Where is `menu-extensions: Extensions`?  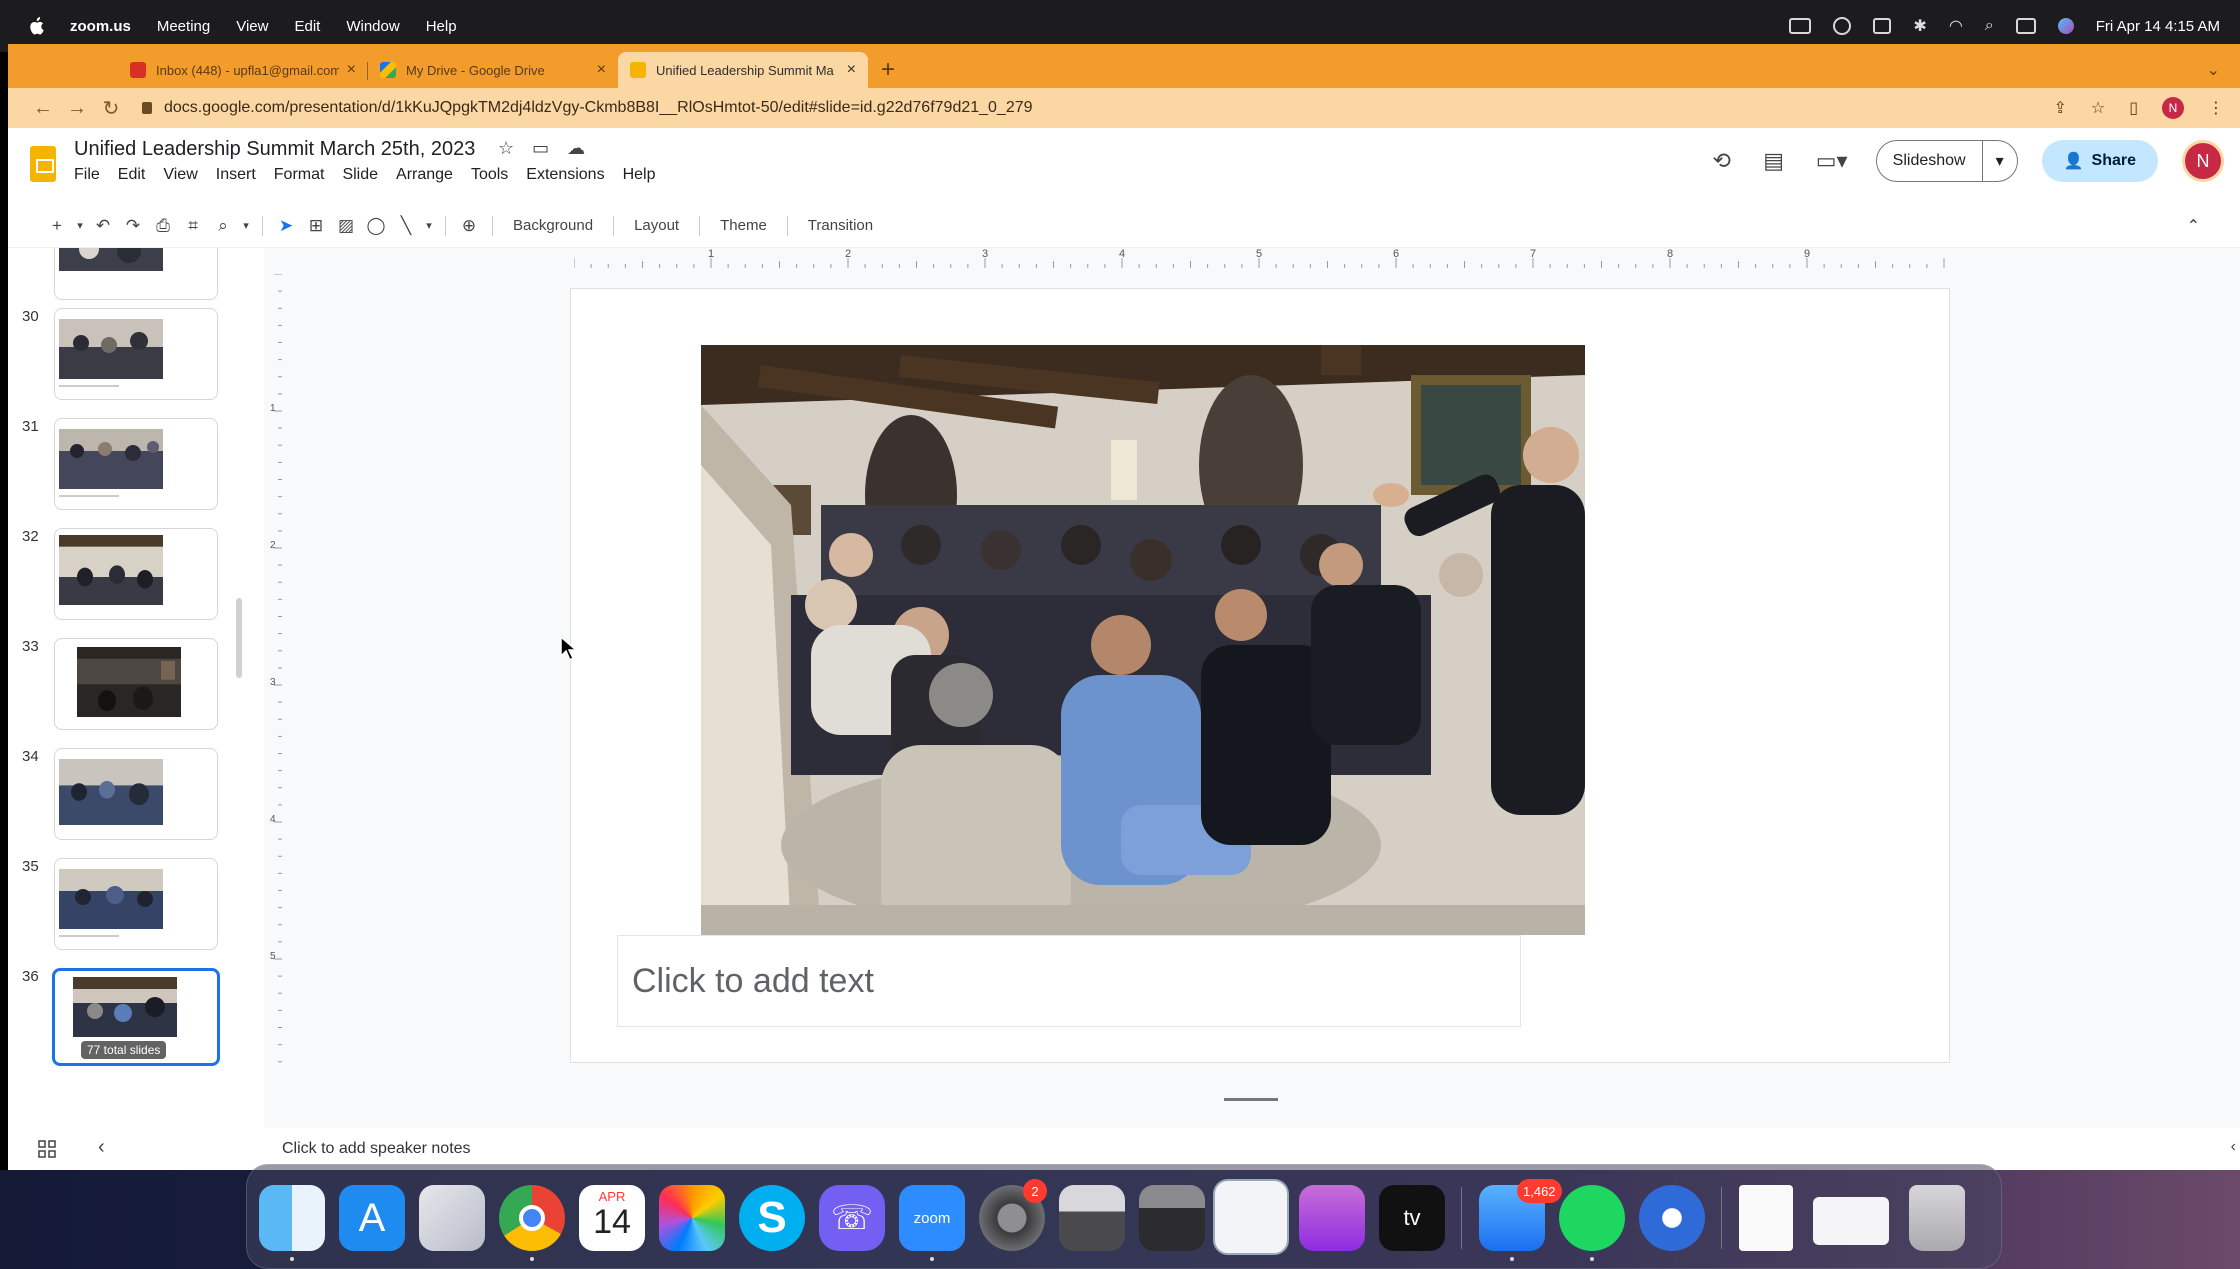 menu-extensions: Extensions is located at coordinates (565, 175).